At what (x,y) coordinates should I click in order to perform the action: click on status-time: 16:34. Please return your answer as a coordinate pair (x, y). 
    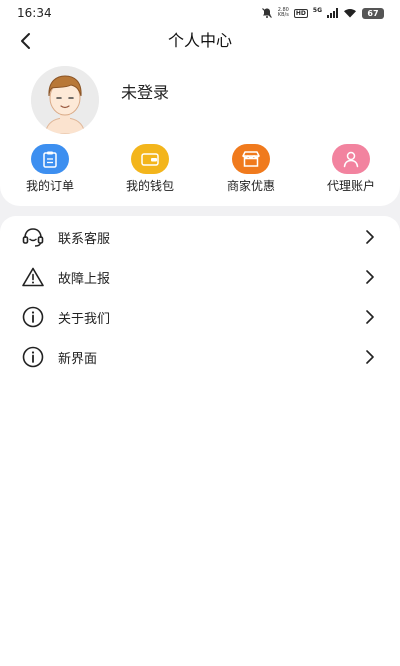
    Looking at the image, I should click on (34, 13).